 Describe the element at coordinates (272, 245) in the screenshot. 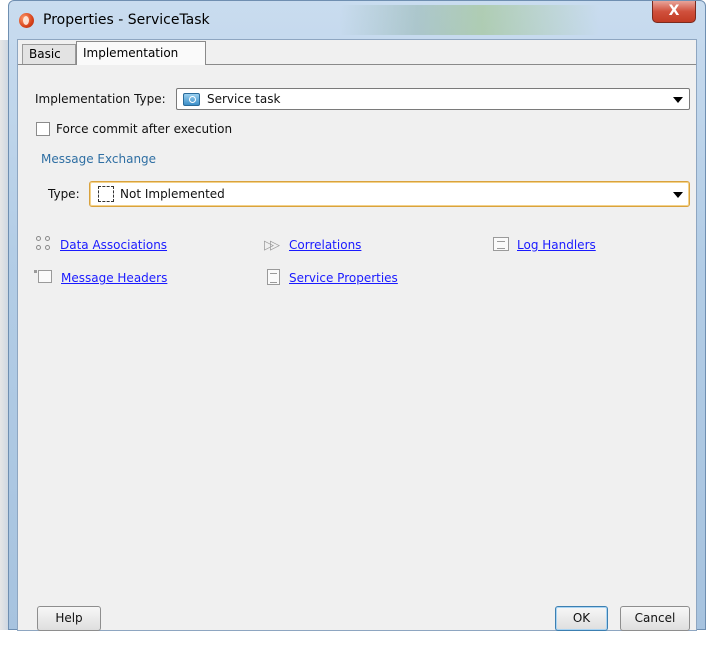

I see `correlations-icon: ▷▷` at that location.